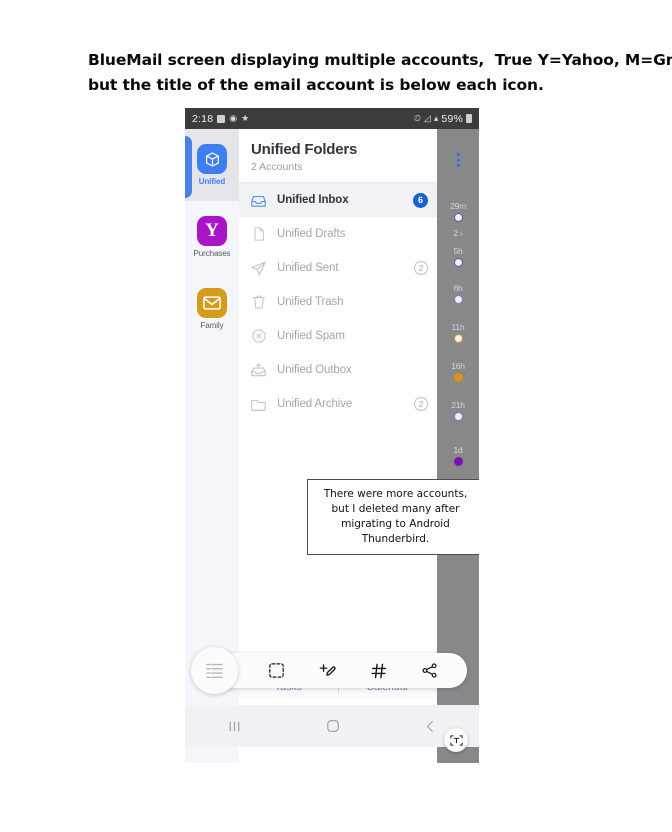 The image size is (672, 832). What do you see at coordinates (311, 336) in the screenshot?
I see `folder-label: Unified Spam` at bounding box center [311, 336].